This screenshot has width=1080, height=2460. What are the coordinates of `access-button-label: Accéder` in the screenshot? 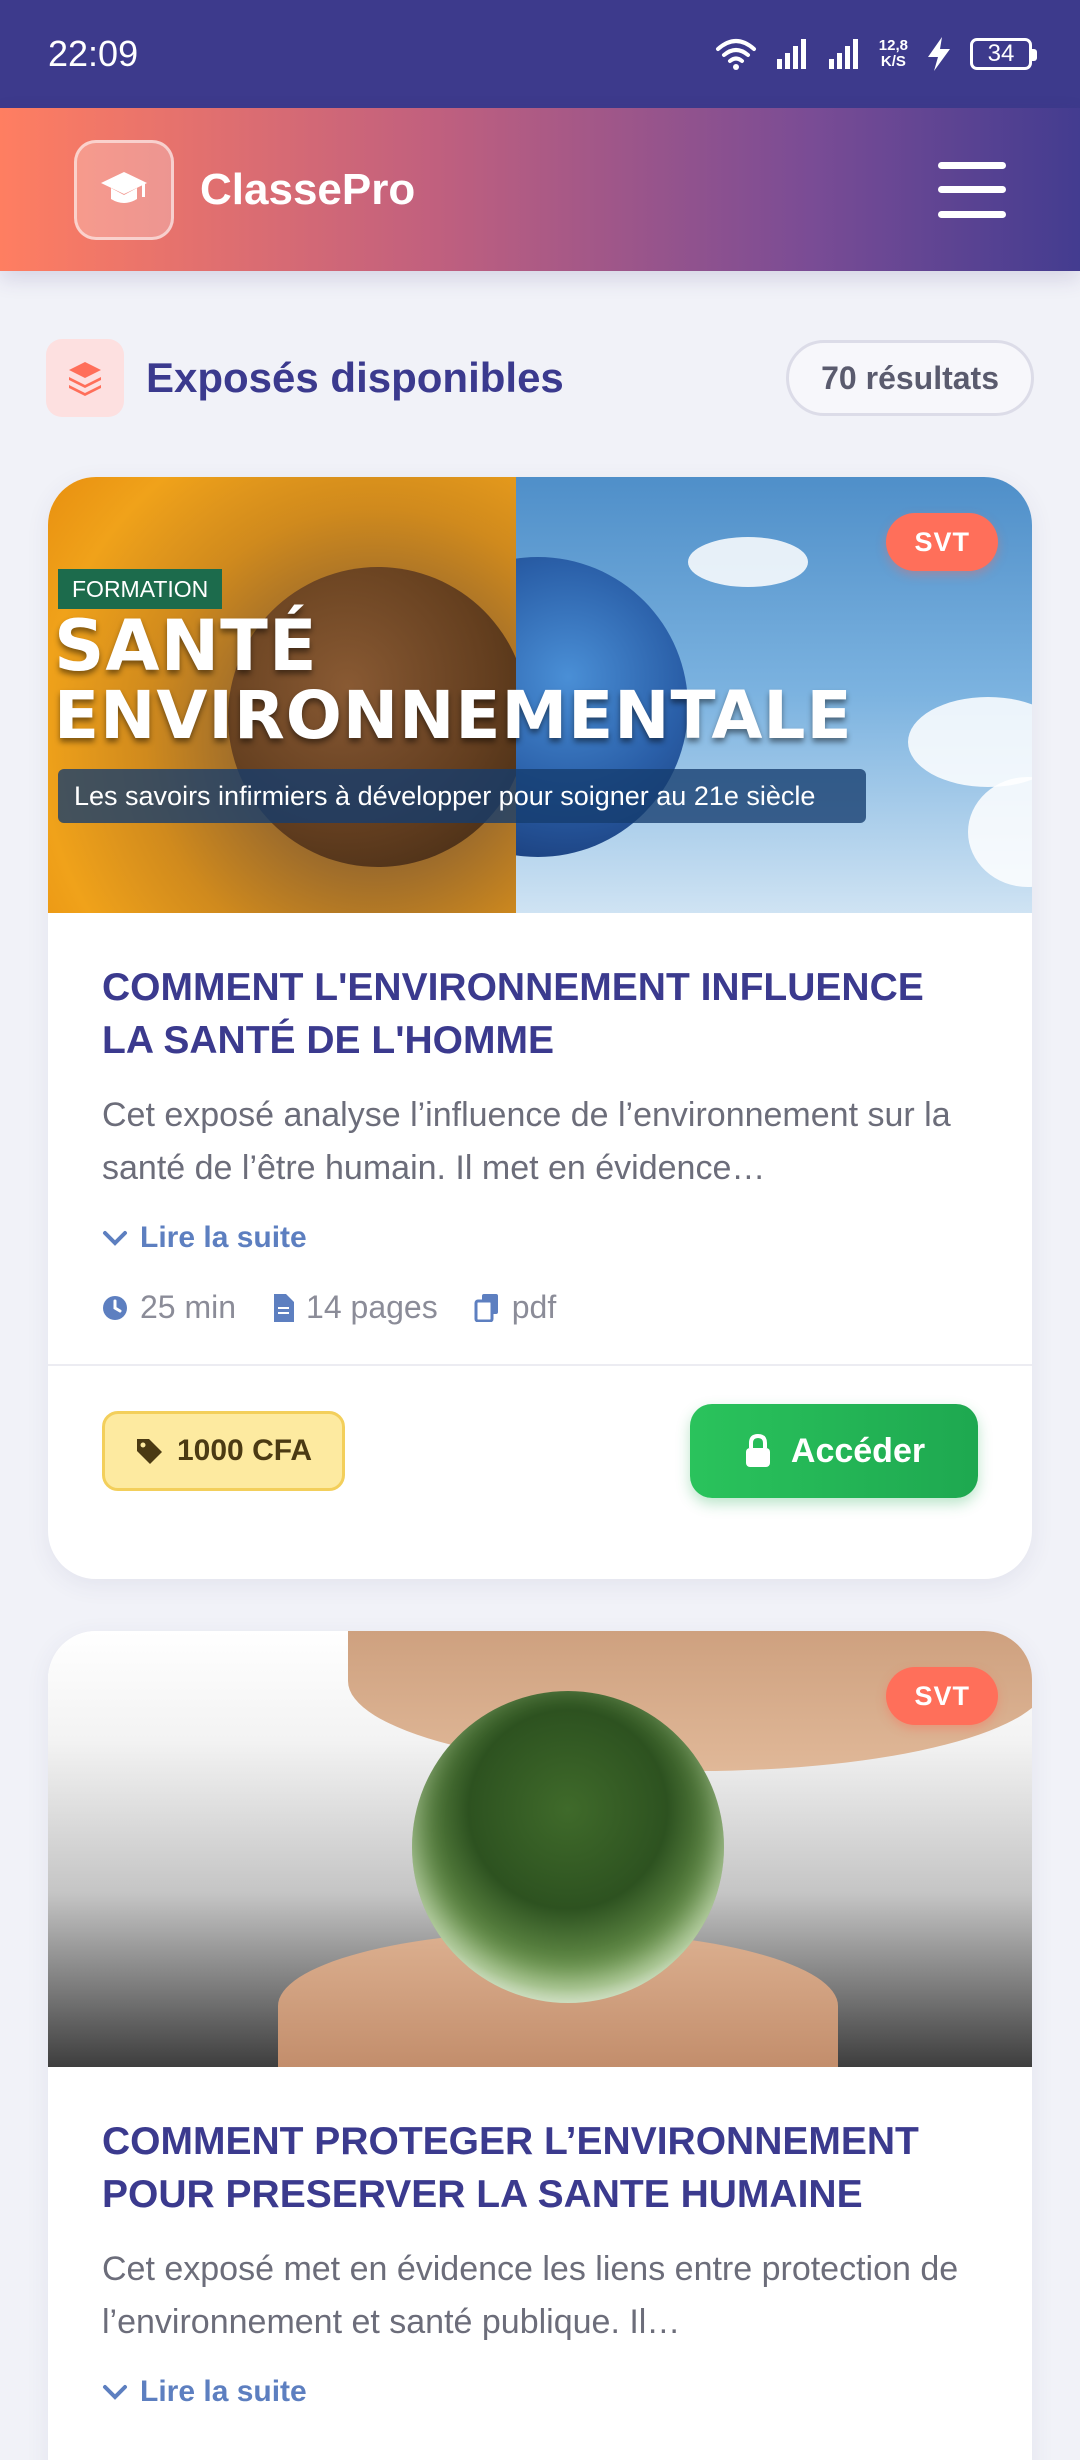 It's located at (858, 1450).